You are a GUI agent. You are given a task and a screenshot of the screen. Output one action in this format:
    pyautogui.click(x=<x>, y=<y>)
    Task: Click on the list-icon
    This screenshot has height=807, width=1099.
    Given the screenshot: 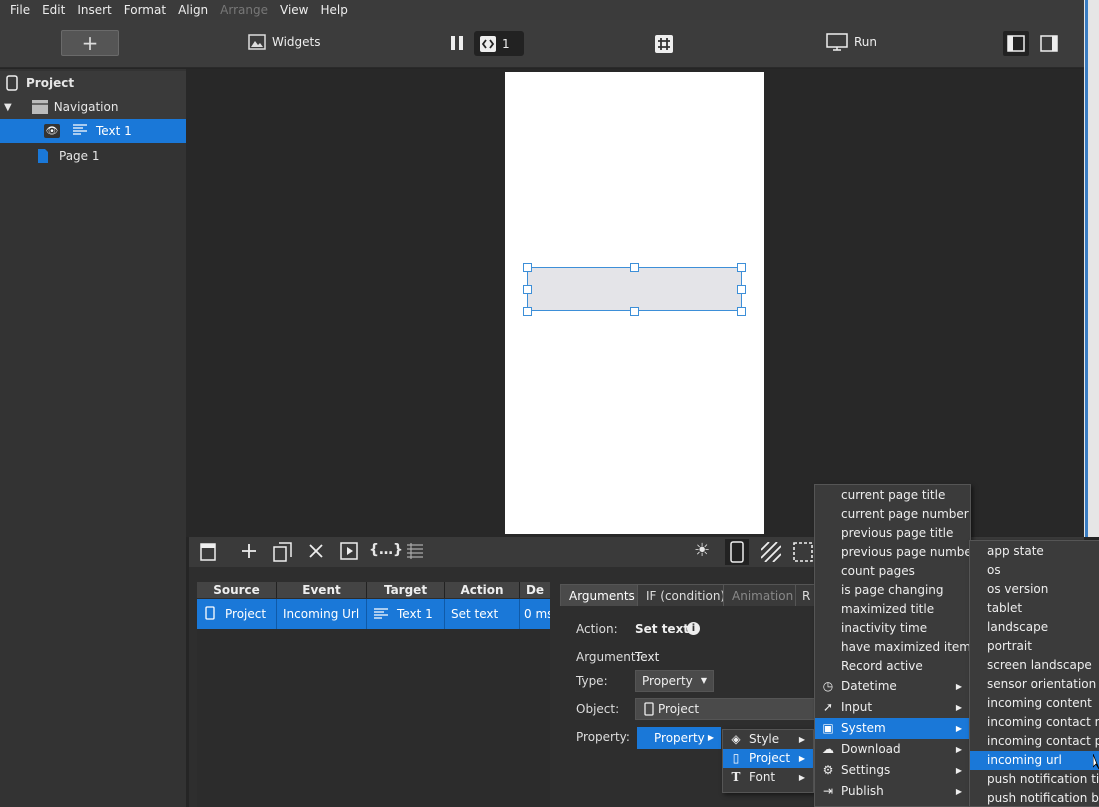 What is the action you would take?
    pyautogui.click(x=415, y=551)
    